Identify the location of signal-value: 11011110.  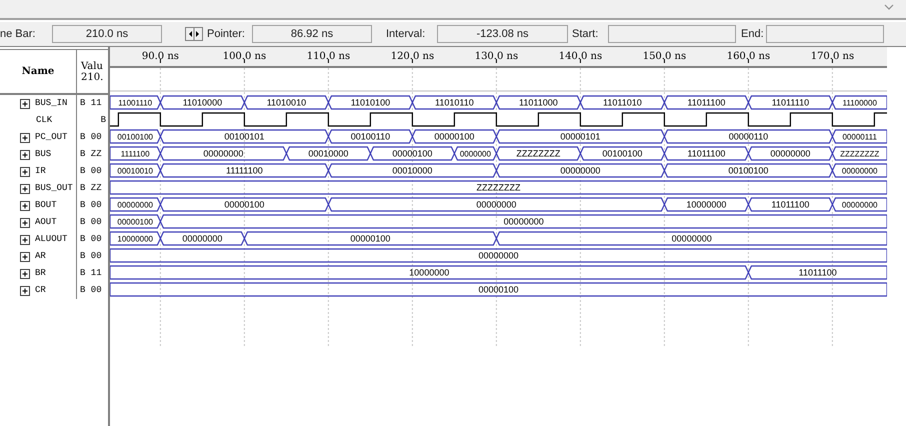
(791, 103).